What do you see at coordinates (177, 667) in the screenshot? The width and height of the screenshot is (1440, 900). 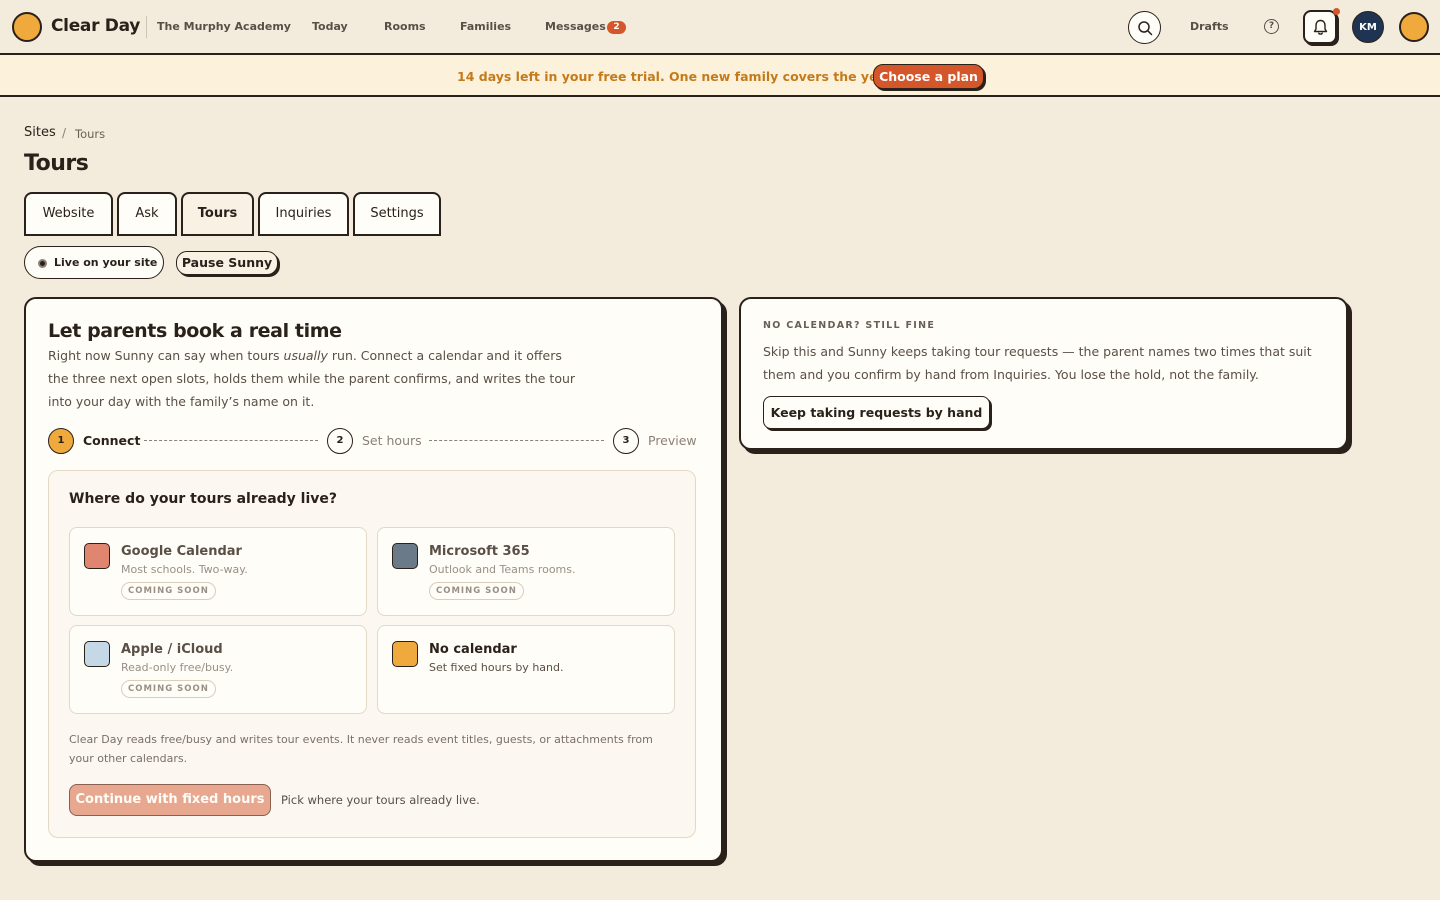 I see `option-subtitle: Read-only free/busy.` at bounding box center [177, 667].